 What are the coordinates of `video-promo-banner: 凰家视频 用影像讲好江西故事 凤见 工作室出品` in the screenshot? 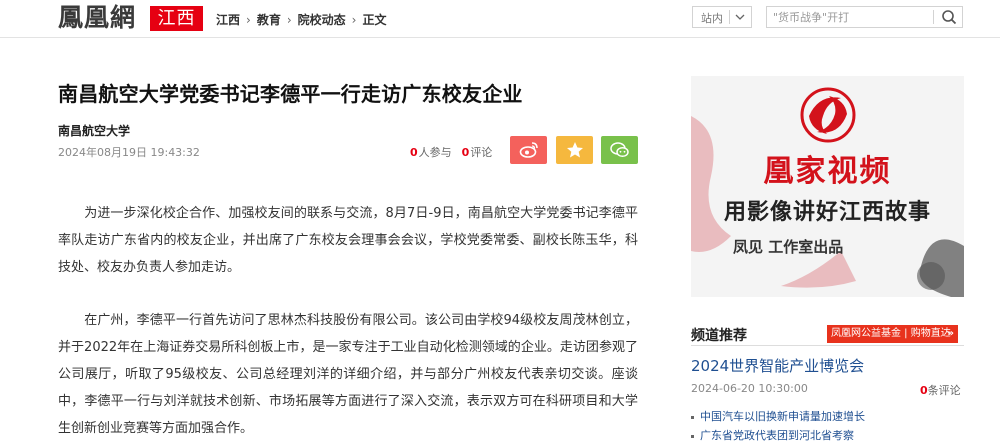 It's located at (827, 186).